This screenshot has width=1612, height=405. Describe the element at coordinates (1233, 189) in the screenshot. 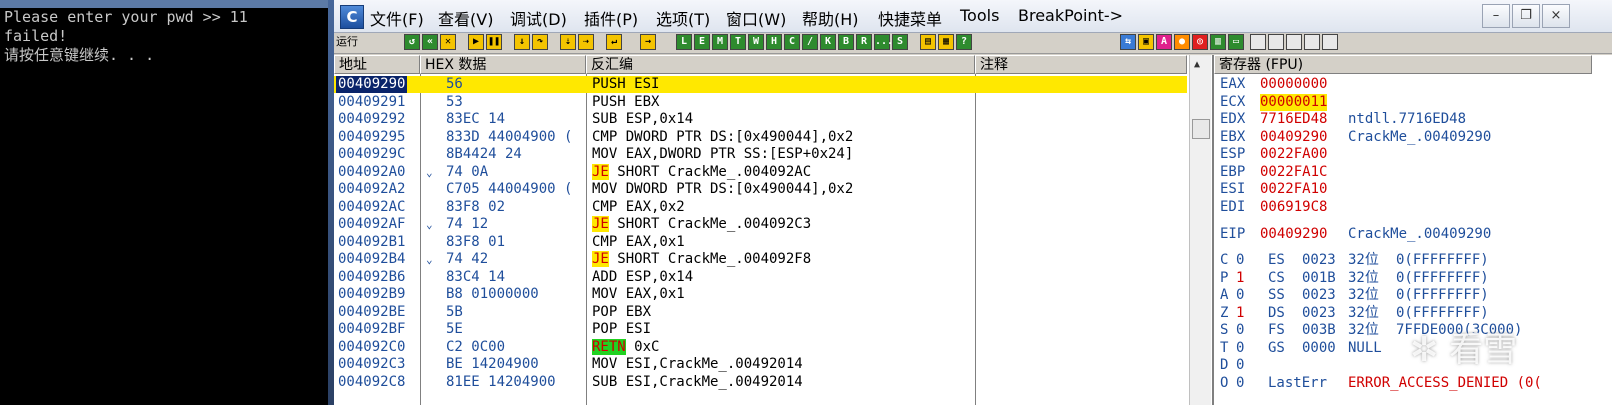

I see `register-name: ESI` at that location.